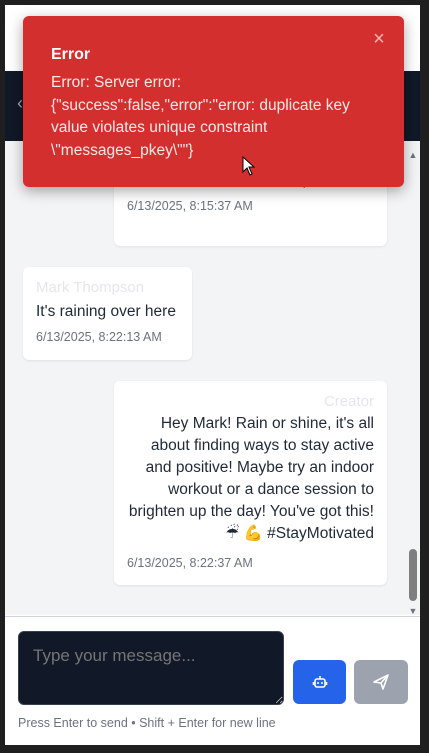  Describe the element at coordinates (71, 54) in the screenshot. I see `toast-title: Error` at that location.